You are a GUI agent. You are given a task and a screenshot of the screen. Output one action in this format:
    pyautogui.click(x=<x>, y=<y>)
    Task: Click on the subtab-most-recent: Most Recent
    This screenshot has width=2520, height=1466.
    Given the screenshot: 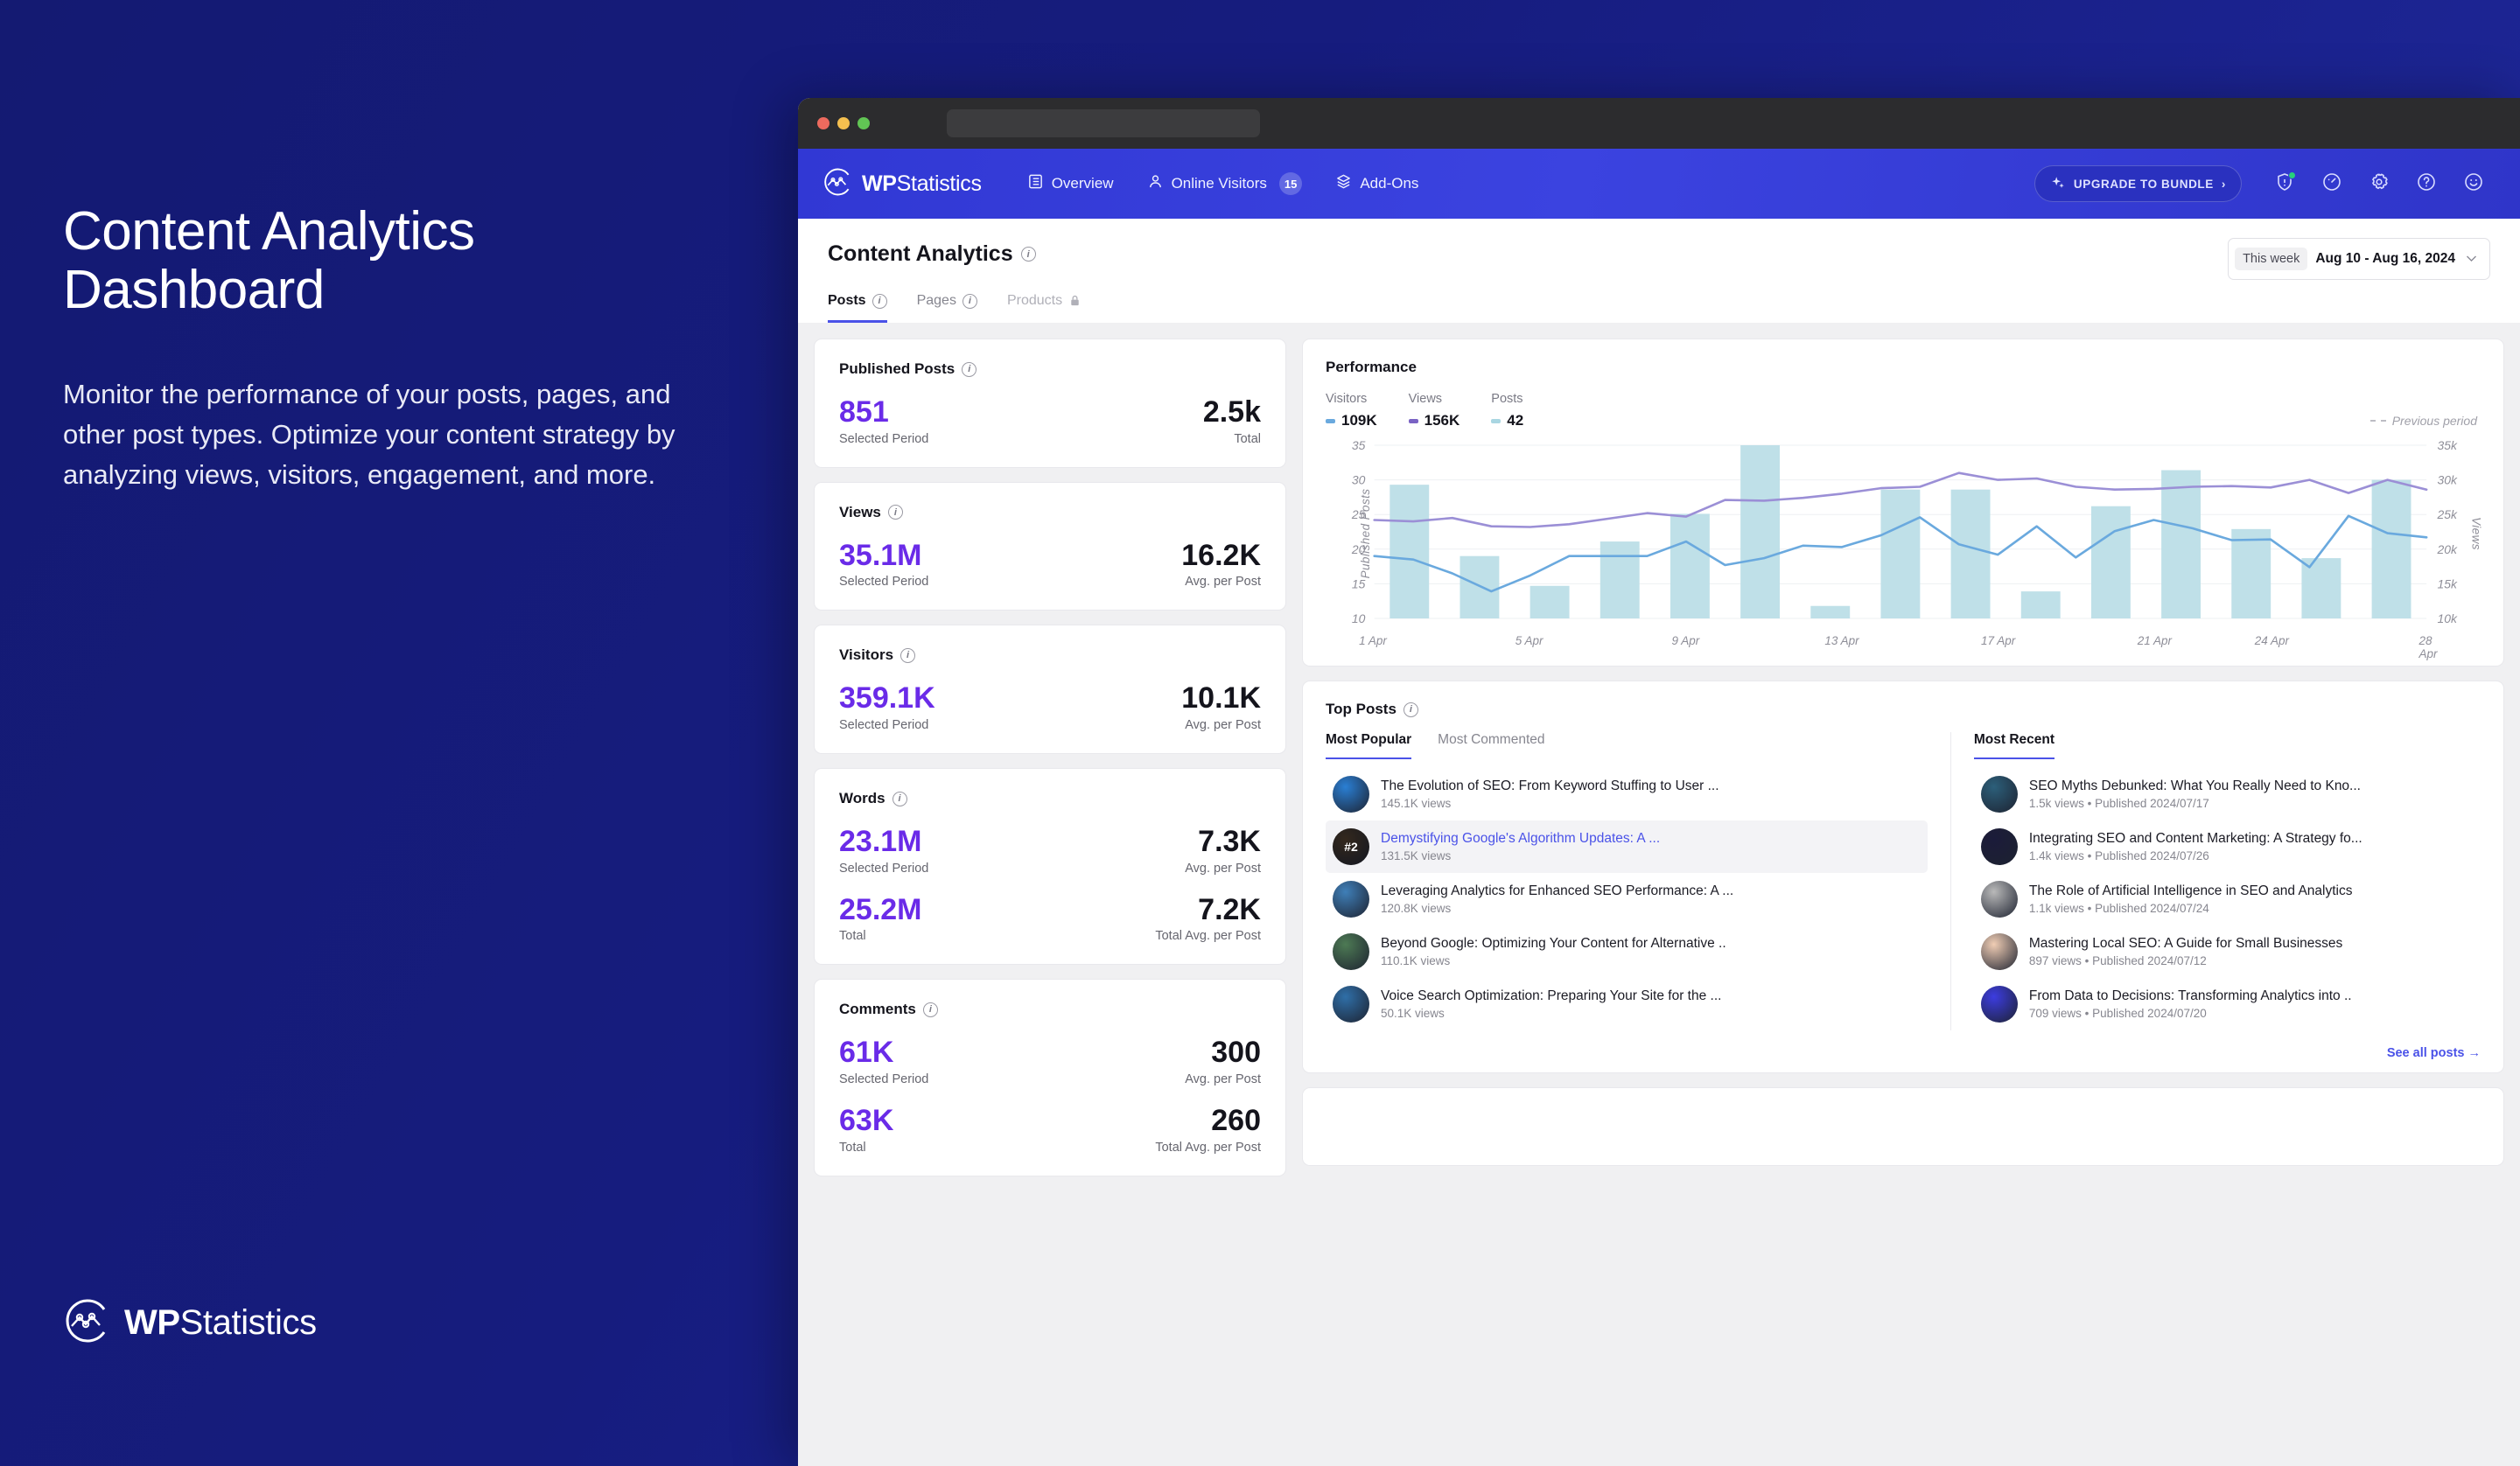 What is the action you would take?
    pyautogui.click(x=2014, y=745)
    